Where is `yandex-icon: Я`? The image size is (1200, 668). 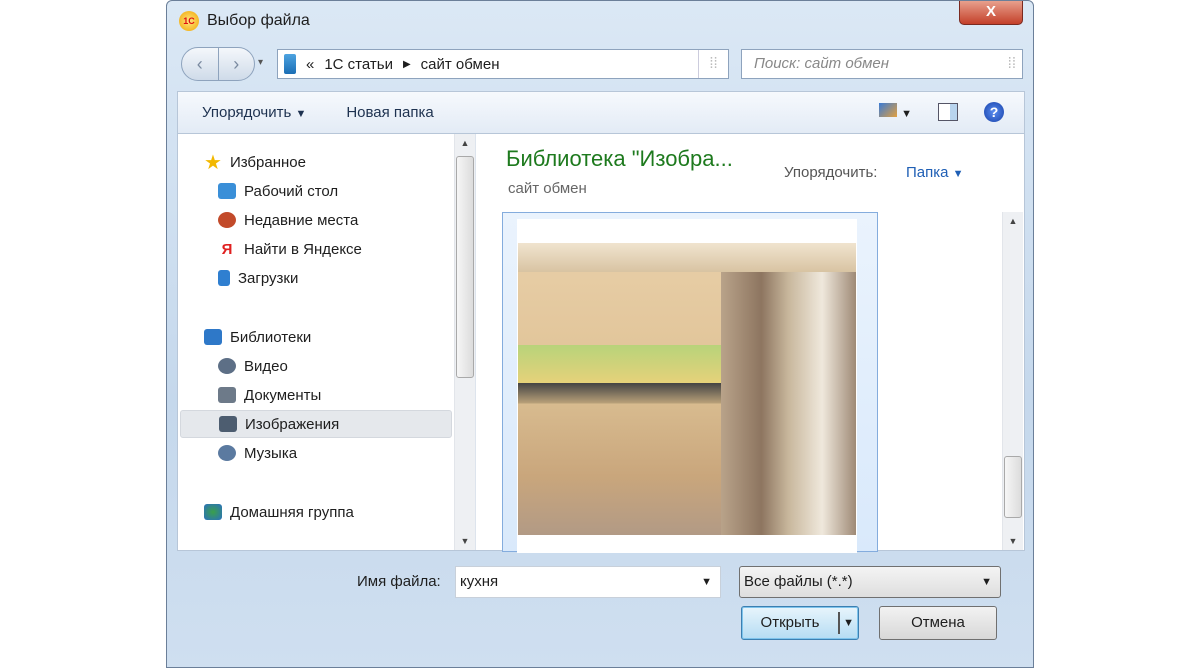
yandex-icon: Я is located at coordinates (227, 249).